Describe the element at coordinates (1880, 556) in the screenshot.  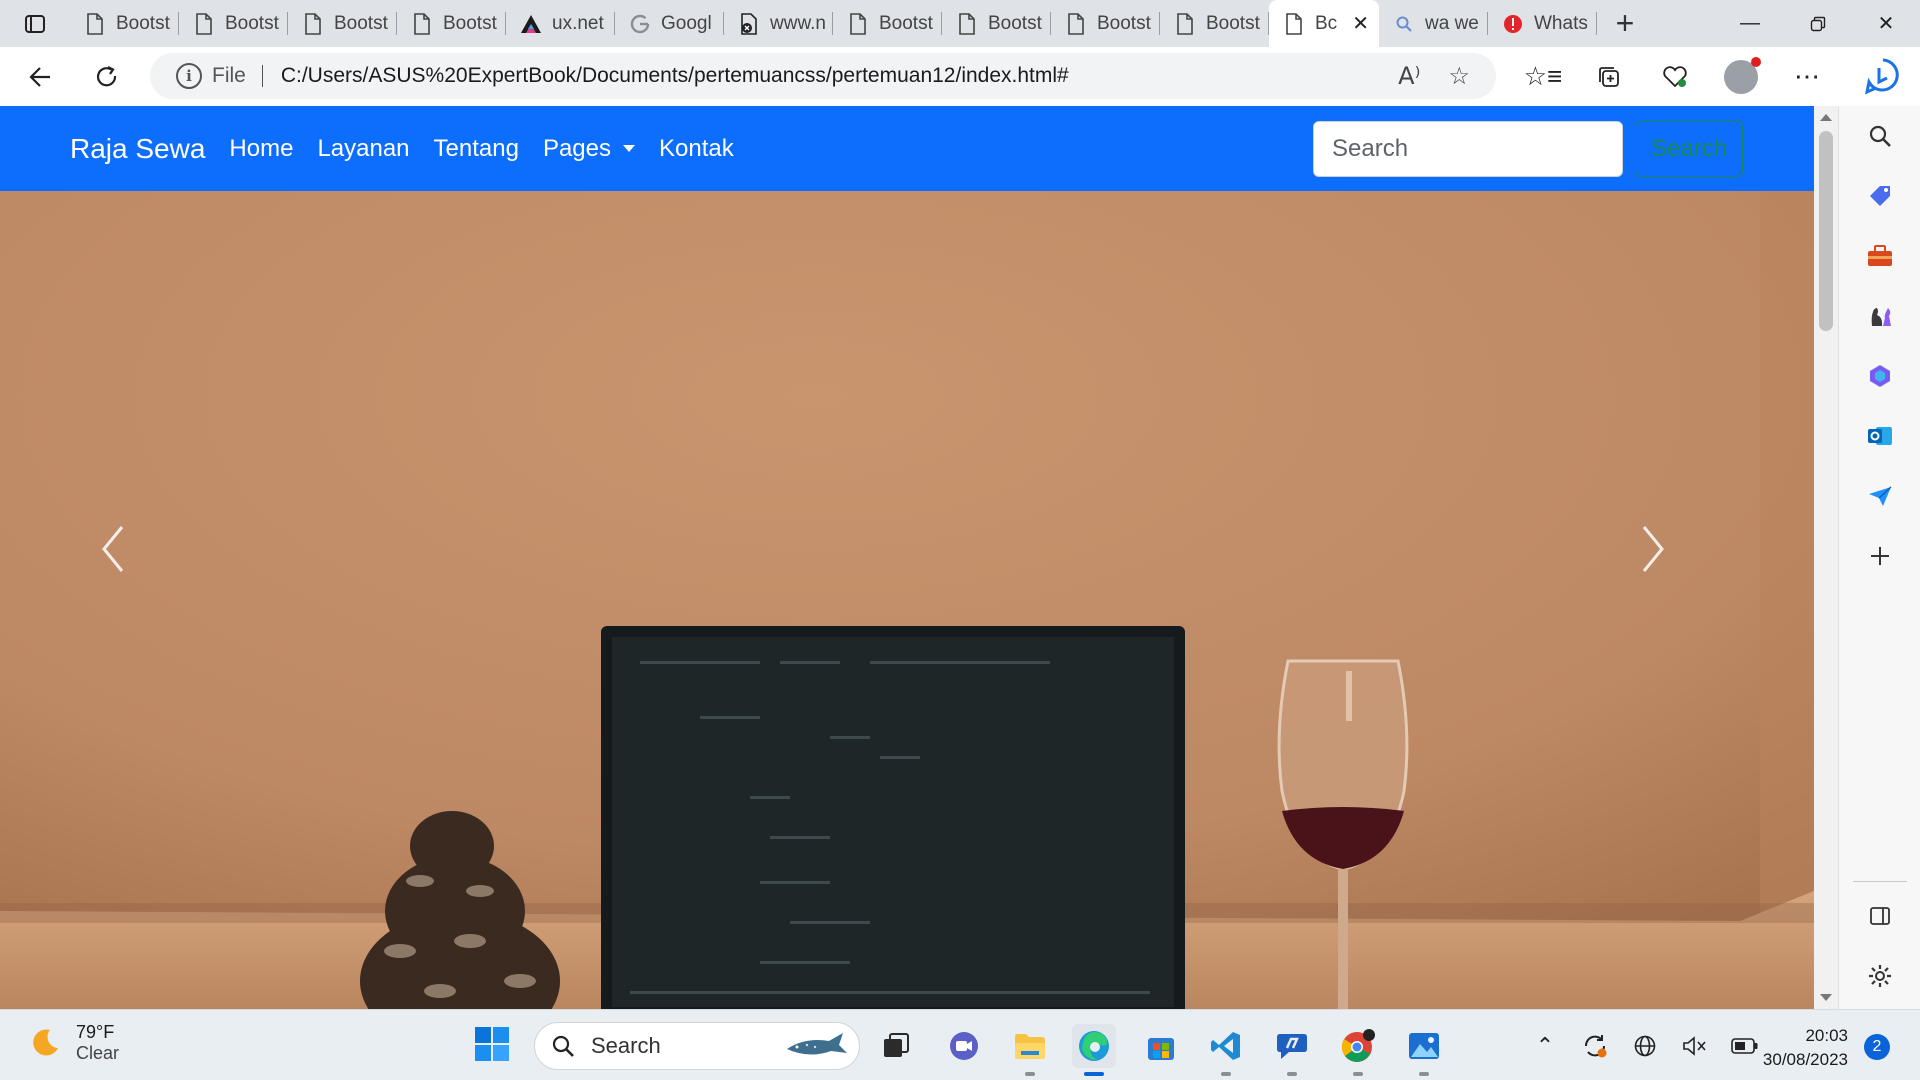
I see `sidebar-add-button` at that location.